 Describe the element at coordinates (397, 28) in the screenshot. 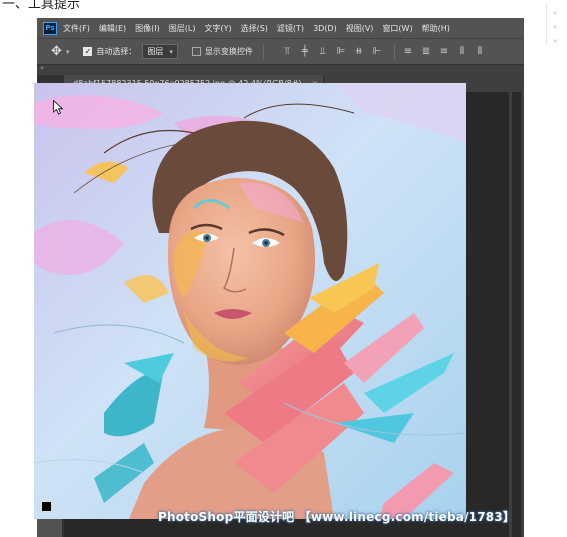

I see `menu-window: 窗口(W)` at that location.